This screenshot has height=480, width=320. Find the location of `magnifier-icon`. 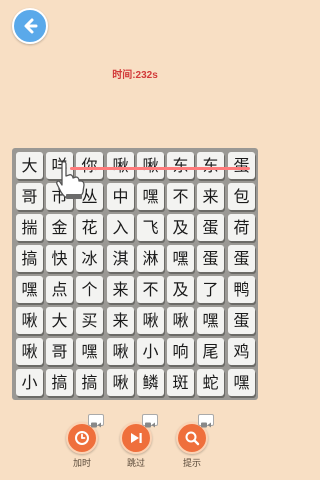

magnifier-icon is located at coordinates (192, 438).